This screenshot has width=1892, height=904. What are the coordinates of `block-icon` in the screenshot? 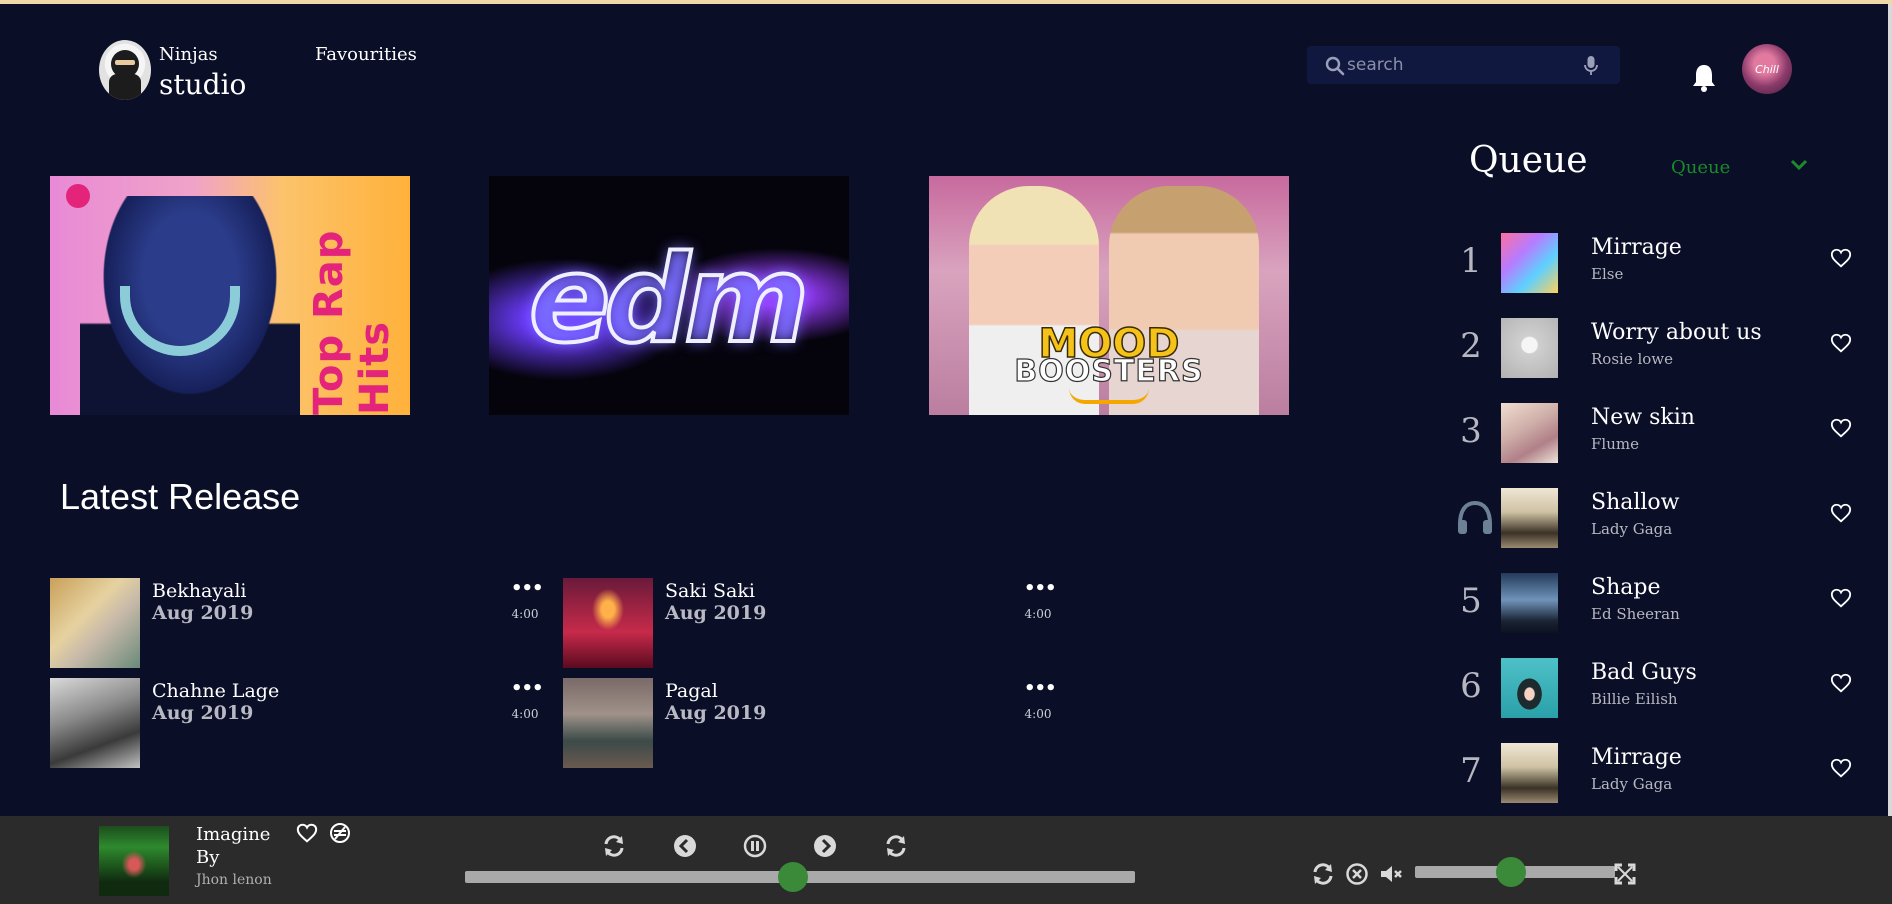 It's located at (340, 833).